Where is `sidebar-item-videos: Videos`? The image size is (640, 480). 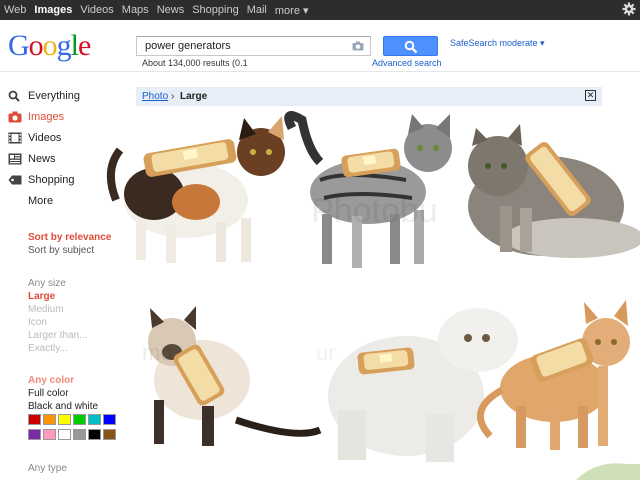
sidebar-item-videos: Videos is located at coordinates (34, 138).